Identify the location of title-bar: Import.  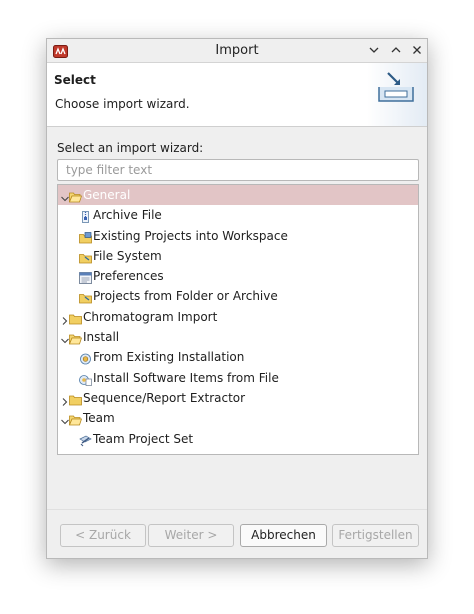
(237, 51).